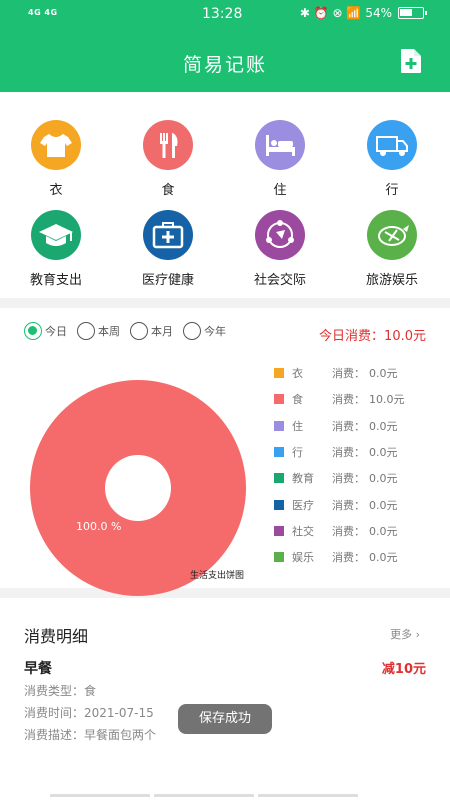 This screenshot has height=800, width=450. Describe the element at coordinates (56, 145) in the screenshot. I see `tshirt-icon` at that location.